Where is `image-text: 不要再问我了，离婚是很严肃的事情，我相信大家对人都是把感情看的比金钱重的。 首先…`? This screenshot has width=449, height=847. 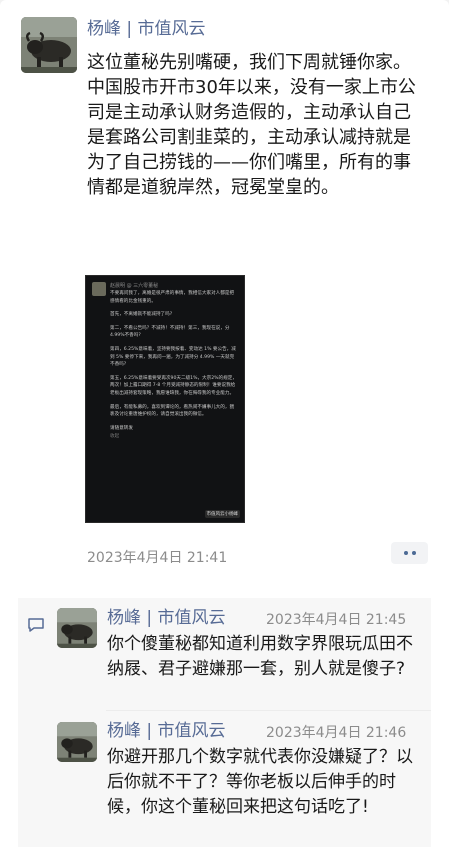 image-text: 不要再问我了，离婚是很严肃的事情，我相信大家对人都是把感情看的比金钱重的。 首先… is located at coordinates (174, 368).